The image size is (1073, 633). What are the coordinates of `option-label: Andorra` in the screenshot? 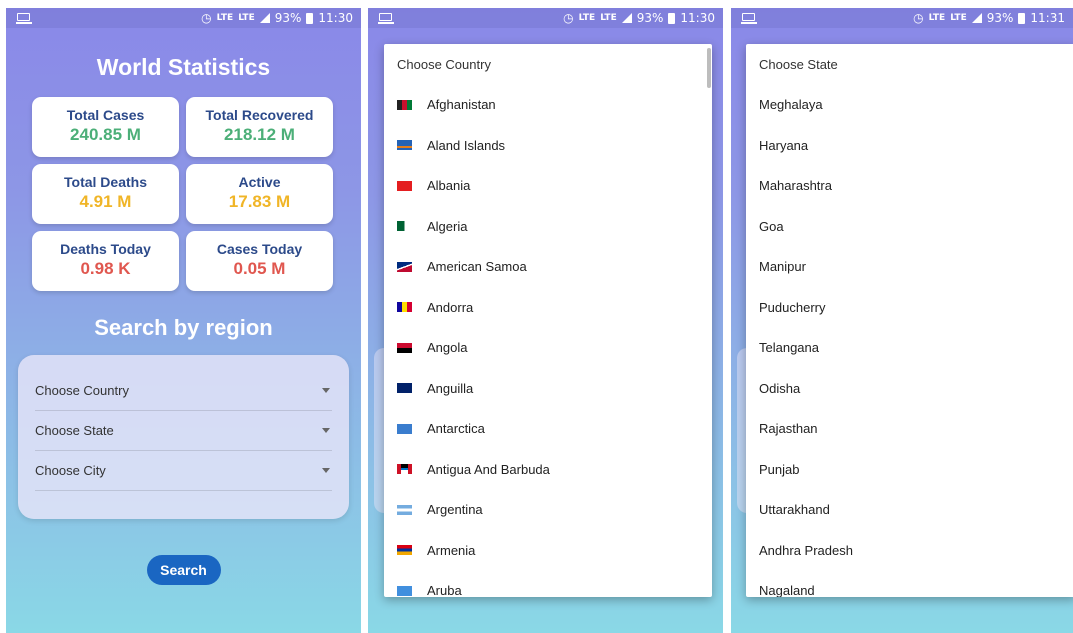 It's located at (450, 307).